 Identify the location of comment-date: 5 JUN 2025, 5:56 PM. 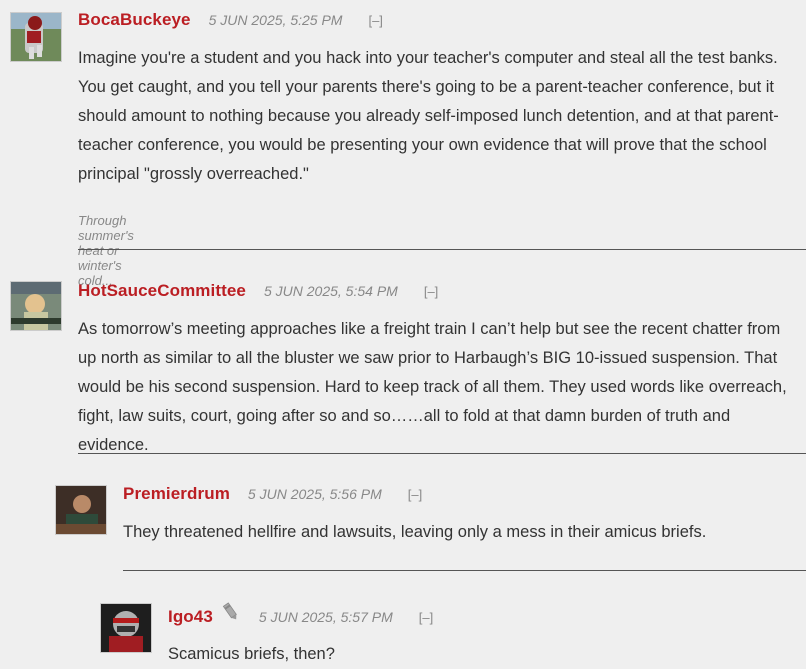
(315, 494).